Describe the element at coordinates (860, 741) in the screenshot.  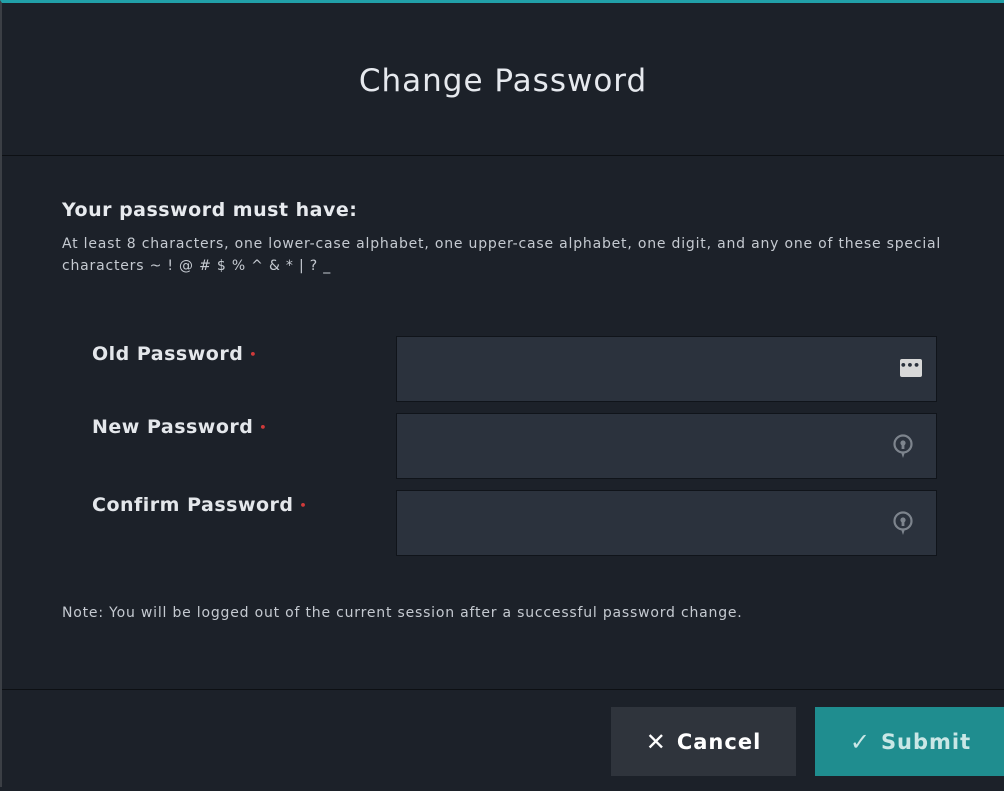
I see `checkmark-icon: ✓` at that location.